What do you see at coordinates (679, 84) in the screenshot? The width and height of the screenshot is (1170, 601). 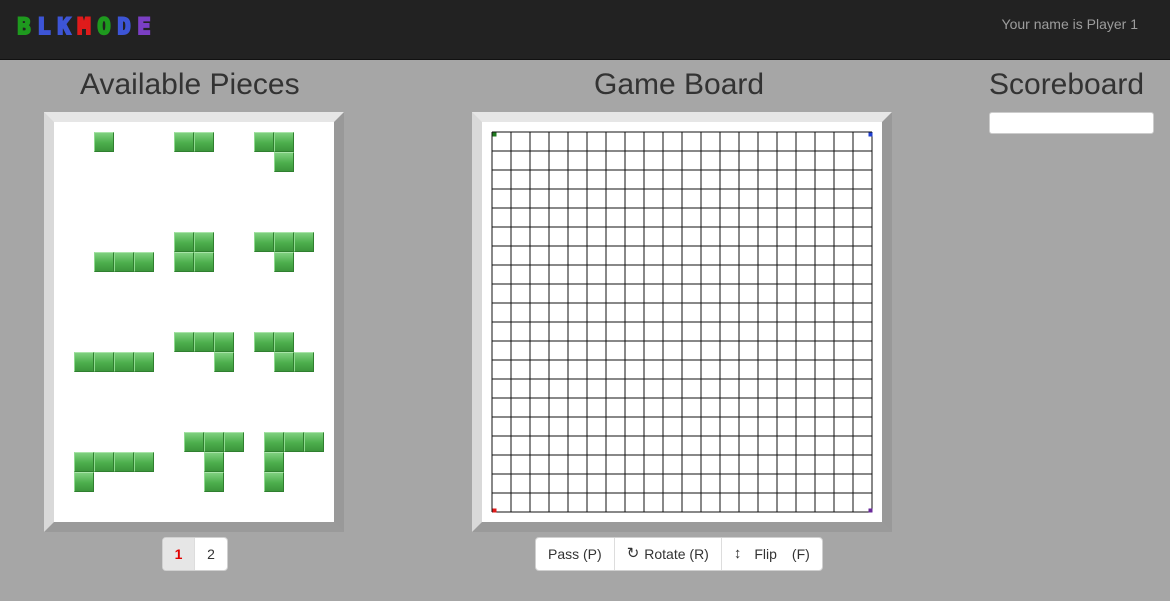 I see `game-board-title: Game Board` at bounding box center [679, 84].